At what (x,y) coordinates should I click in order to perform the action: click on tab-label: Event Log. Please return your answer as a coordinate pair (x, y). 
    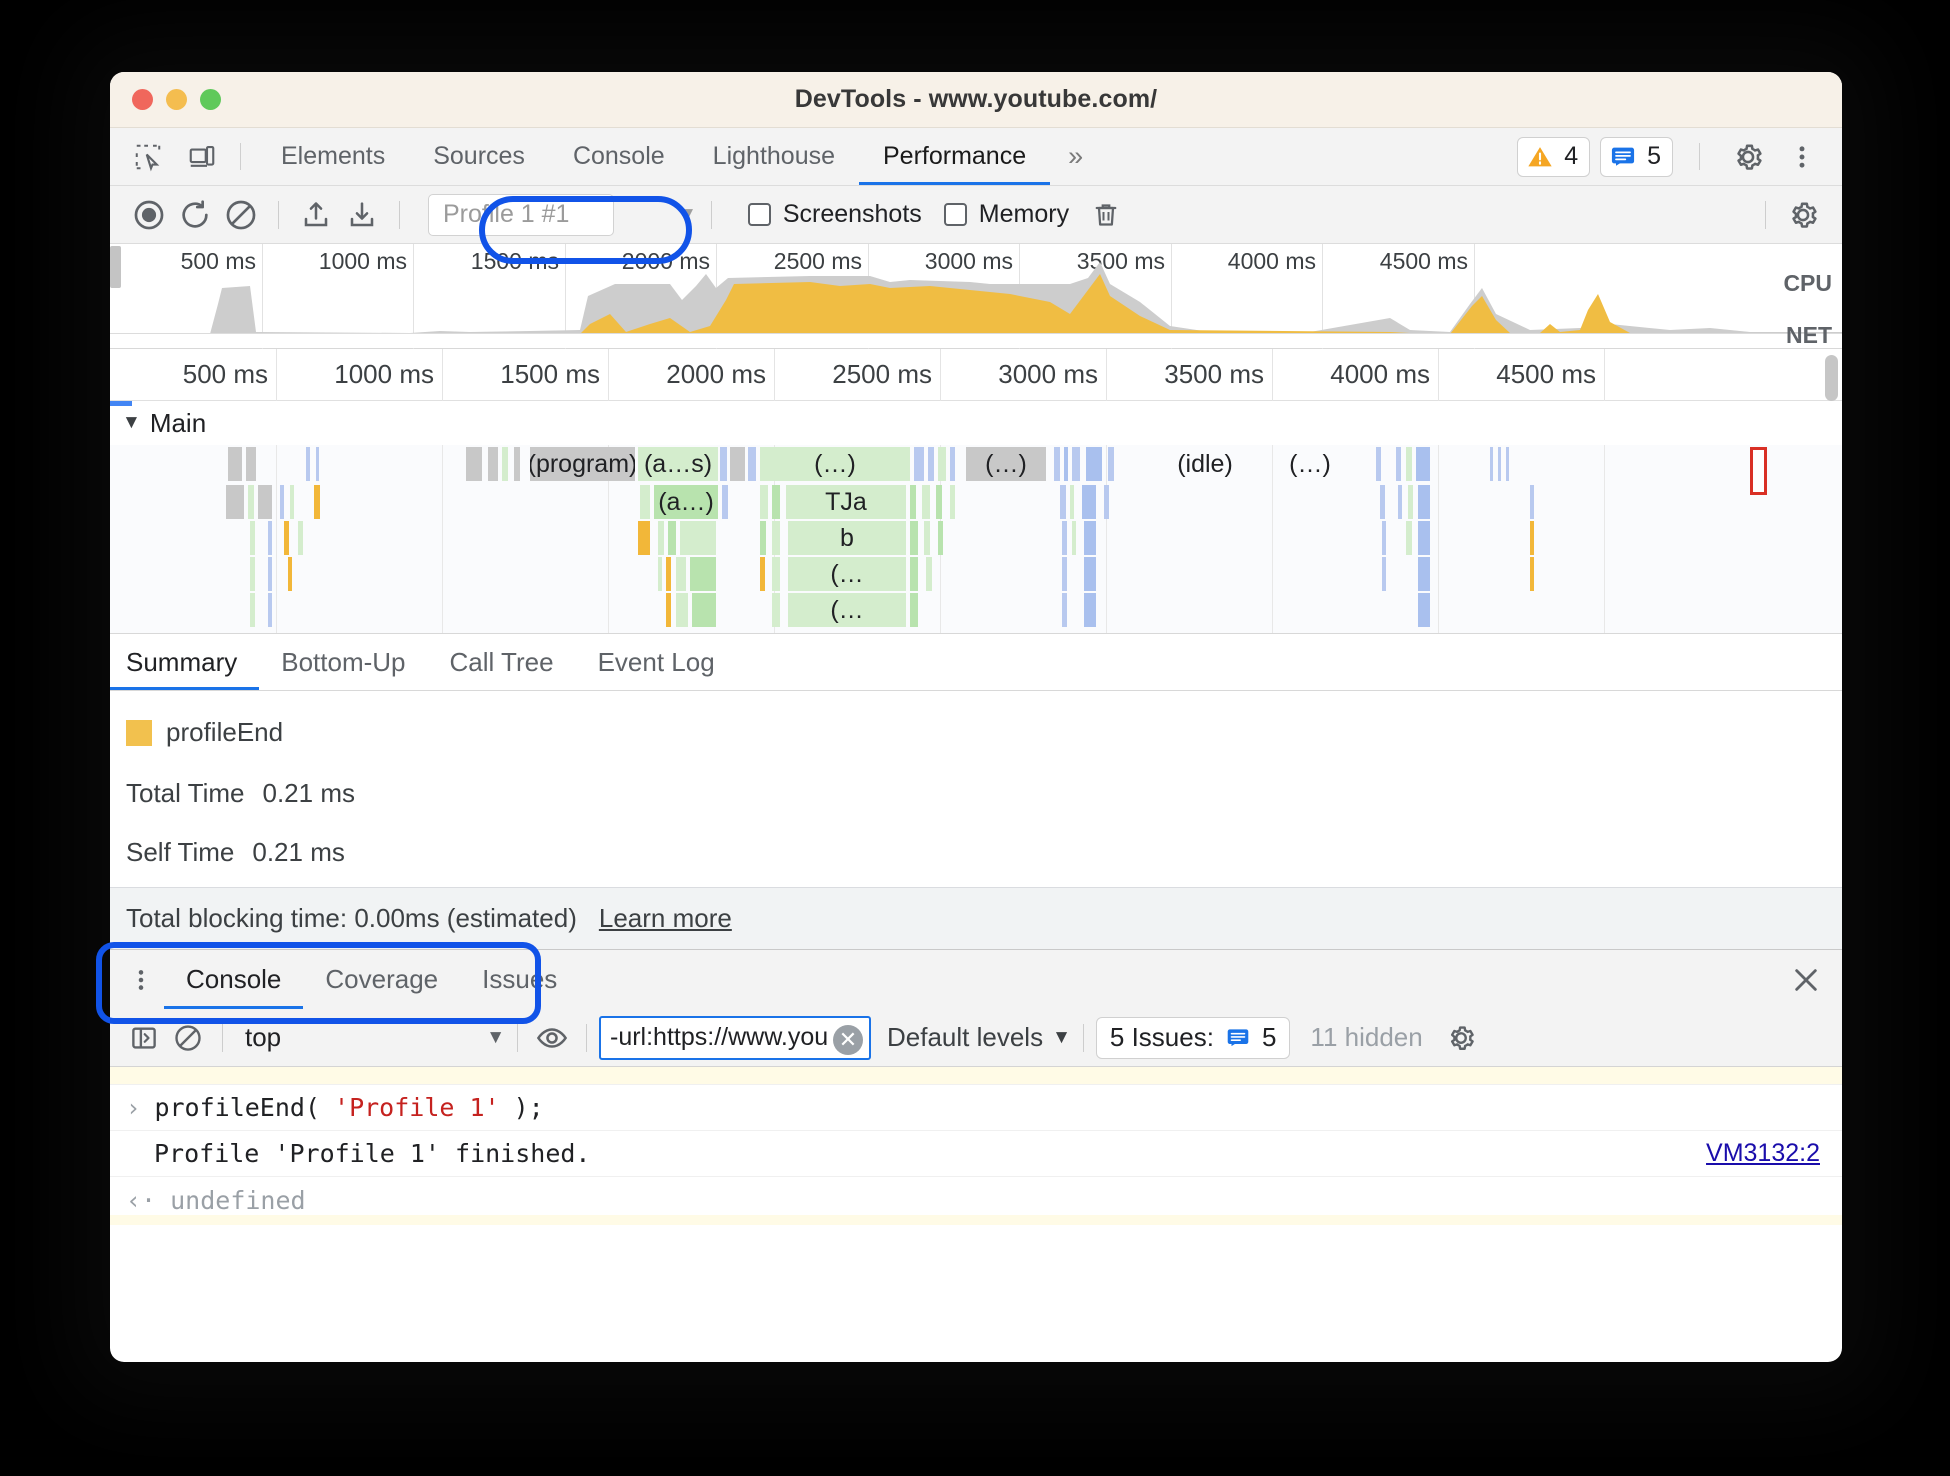
    Looking at the image, I should click on (656, 661).